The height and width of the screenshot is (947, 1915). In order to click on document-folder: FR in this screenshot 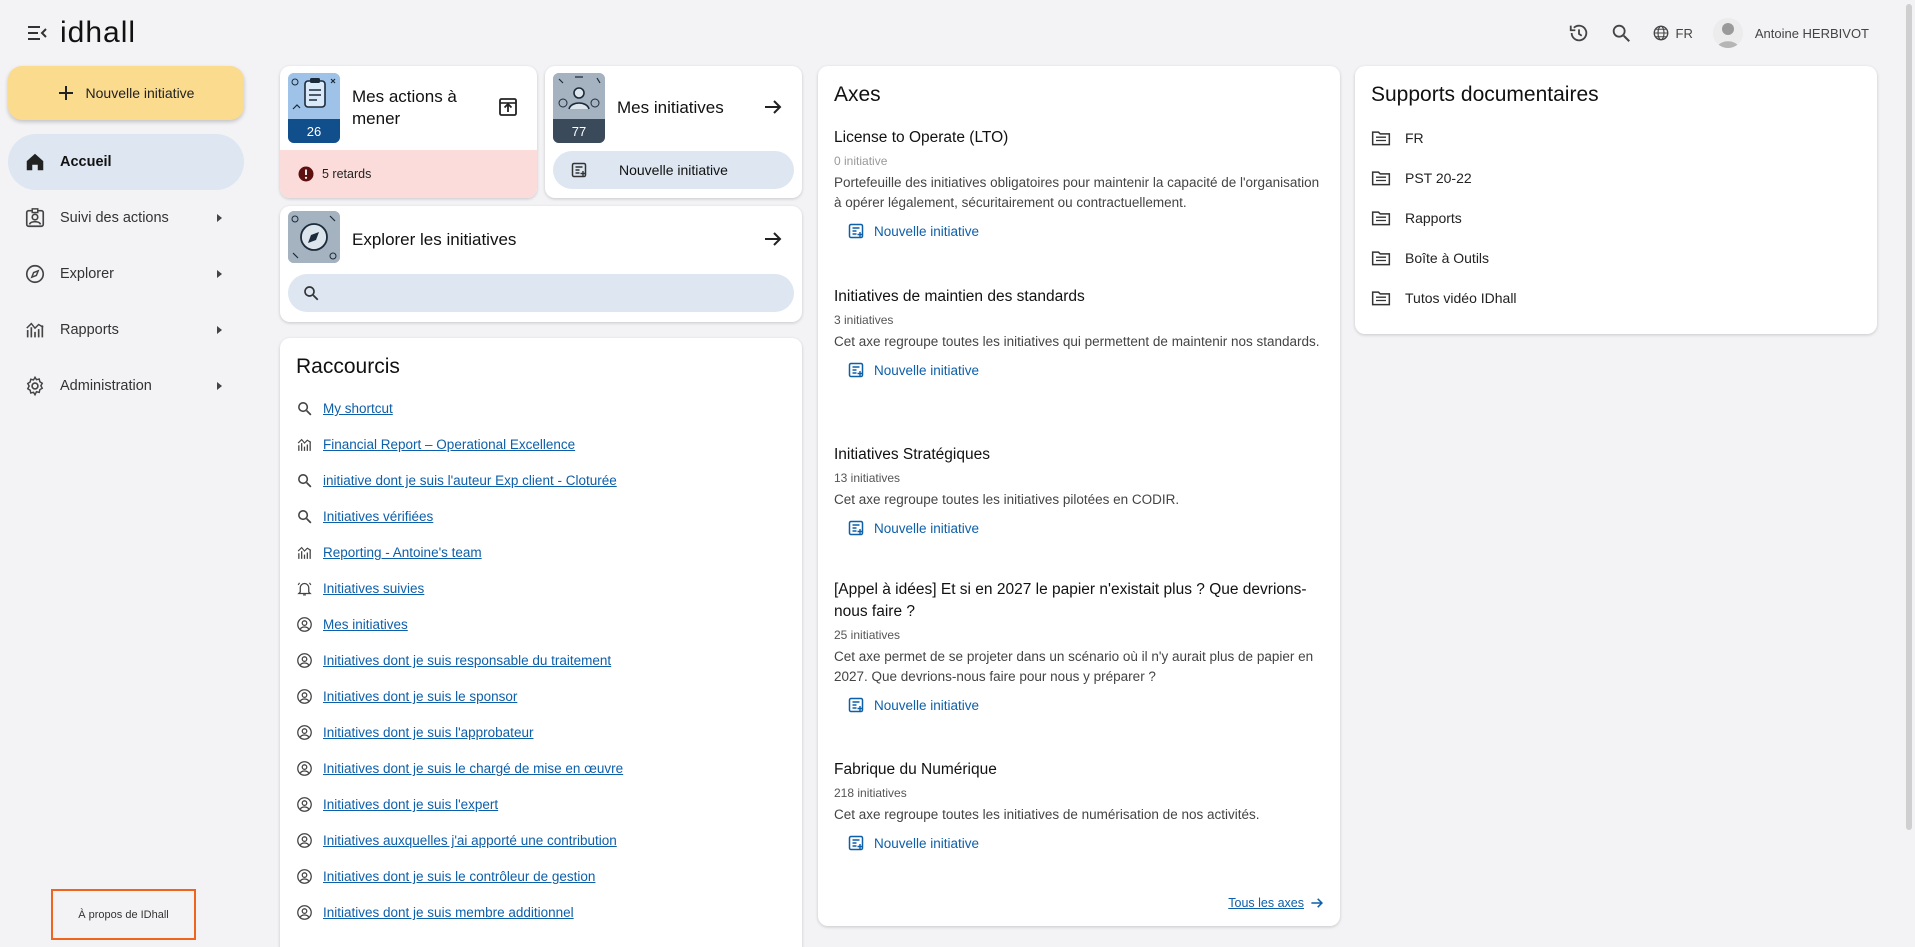, I will do `click(1397, 138)`.